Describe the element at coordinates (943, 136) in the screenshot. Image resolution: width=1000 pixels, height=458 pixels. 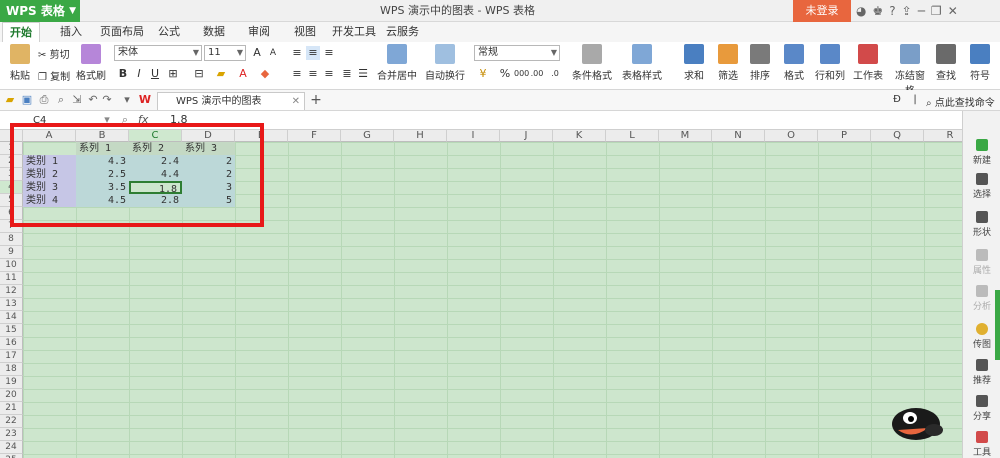
I see `column-header: R` at that location.